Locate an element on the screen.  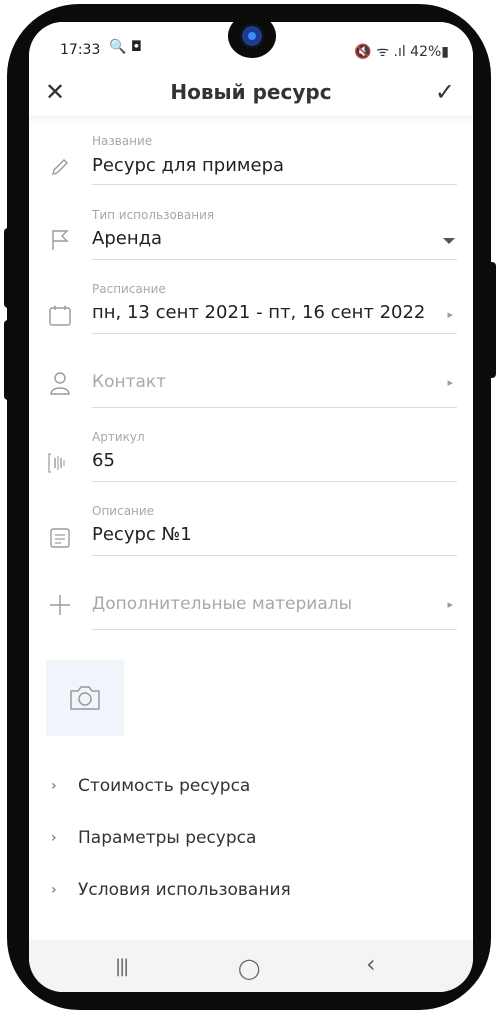
calendar-icon is located at coordinates (60, 316).